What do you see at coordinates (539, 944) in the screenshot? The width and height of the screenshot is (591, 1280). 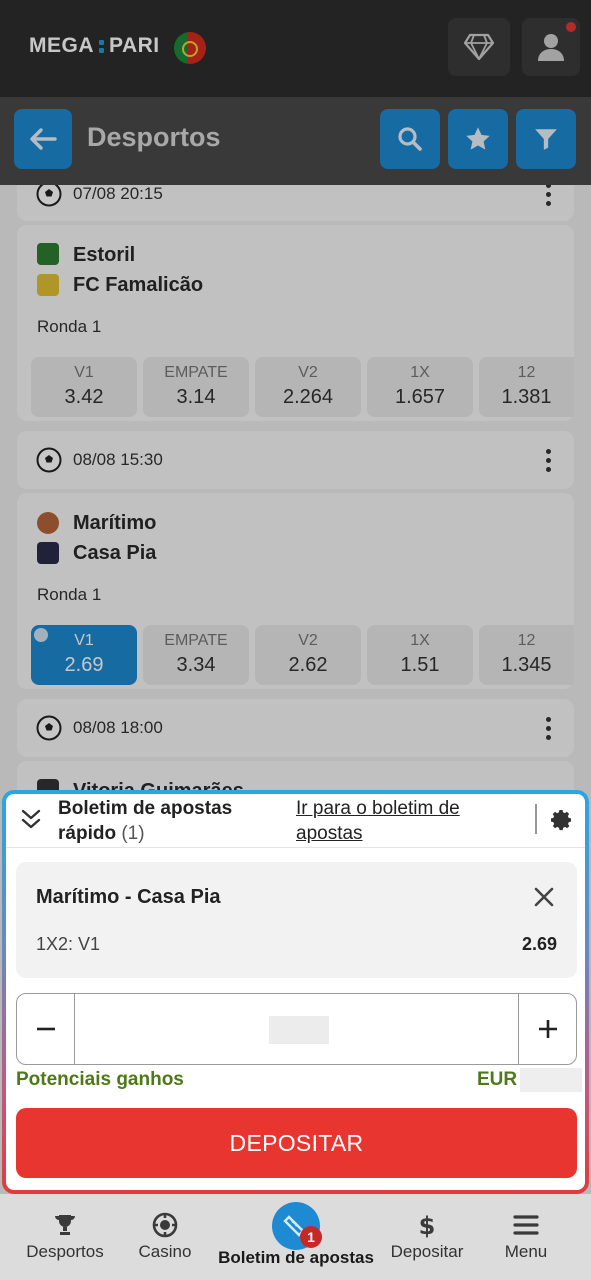 I see `selection-odd: 2.69` at bounding box center [539, 944].